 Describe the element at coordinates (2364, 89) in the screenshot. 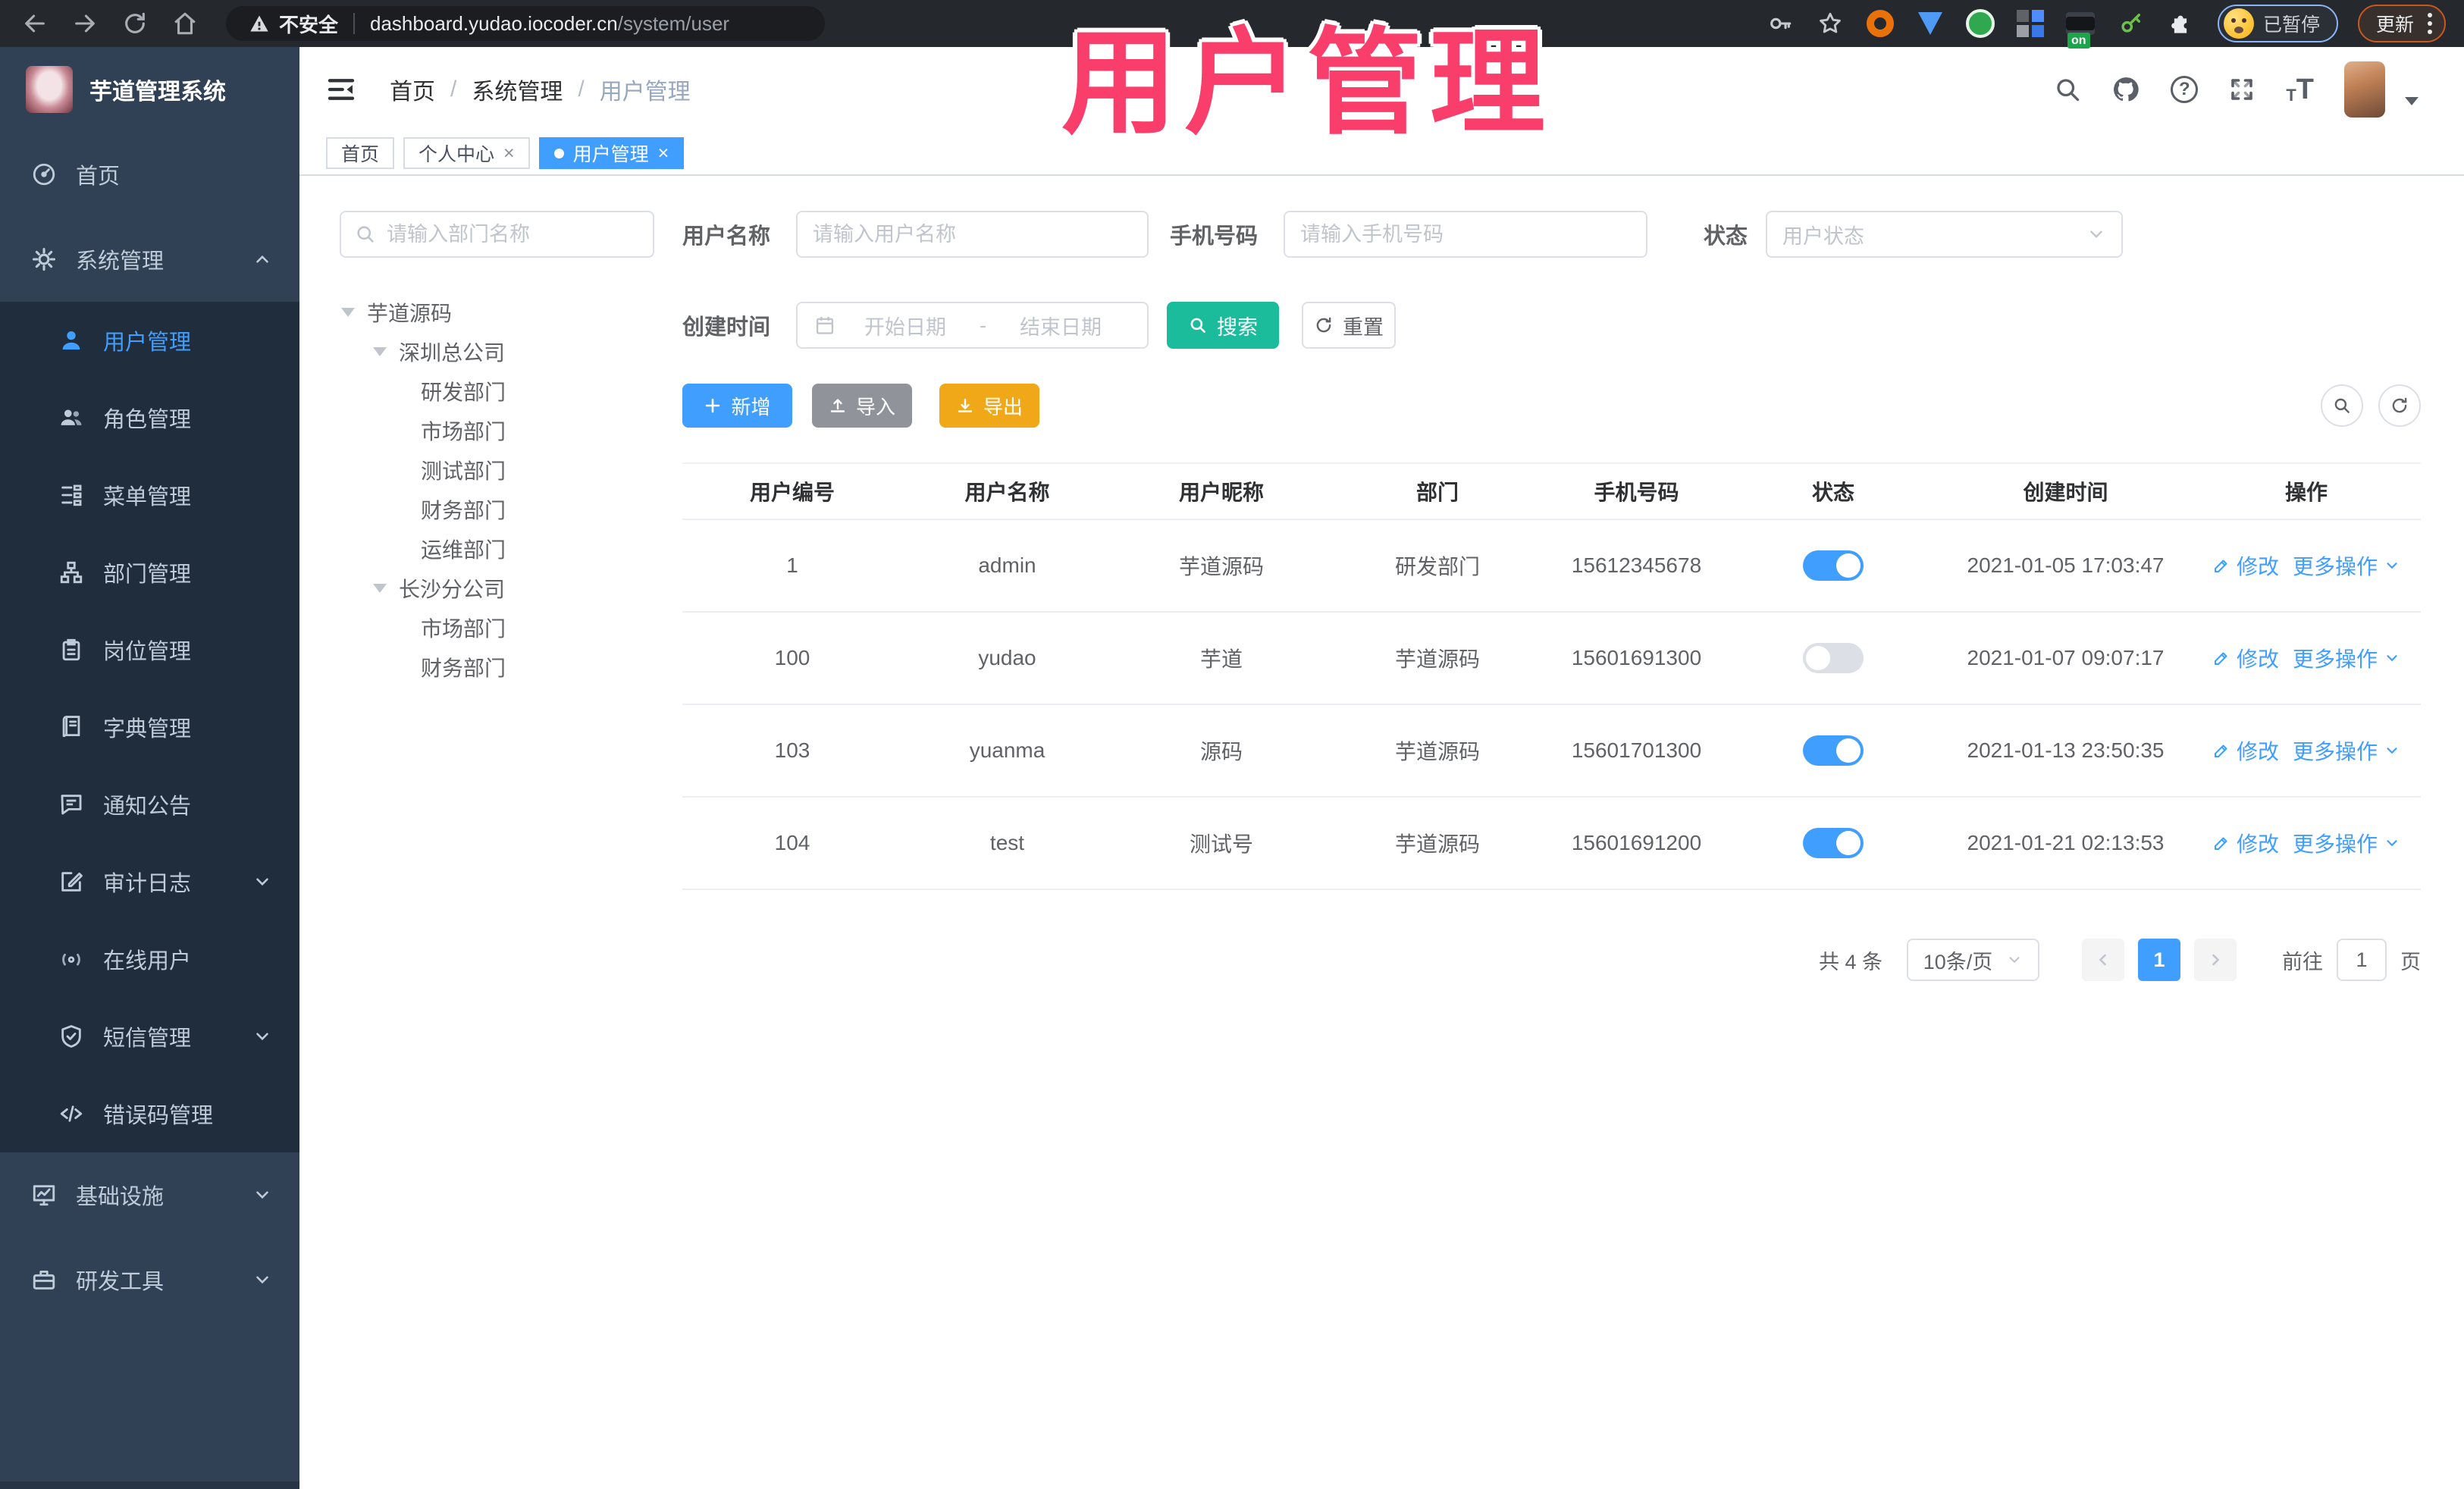

I see `user-avatar` at that location.